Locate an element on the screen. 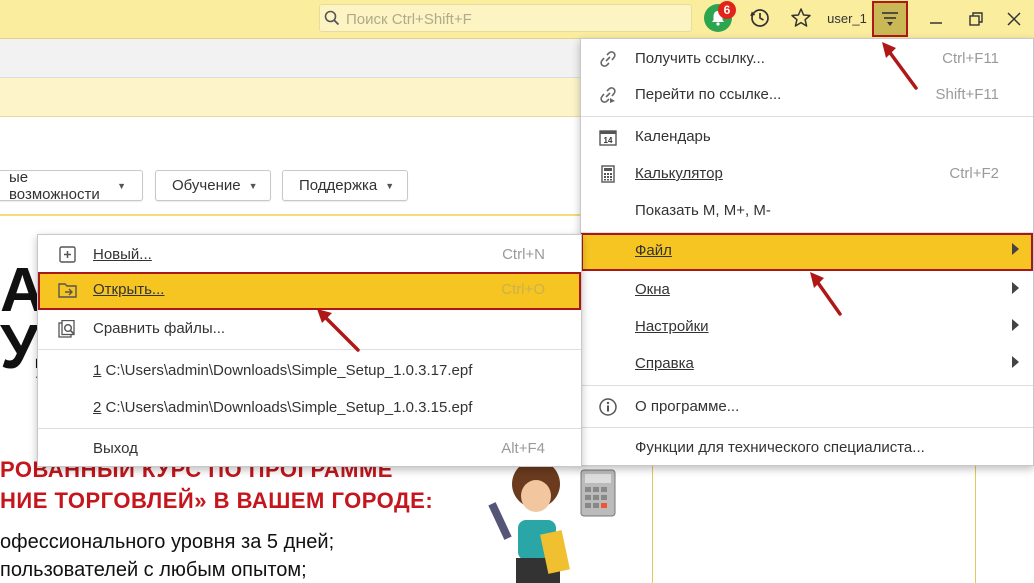 The width and height of the screenshot is (1034, 583). windows-label: Окна is located at coordinates (652, 289).